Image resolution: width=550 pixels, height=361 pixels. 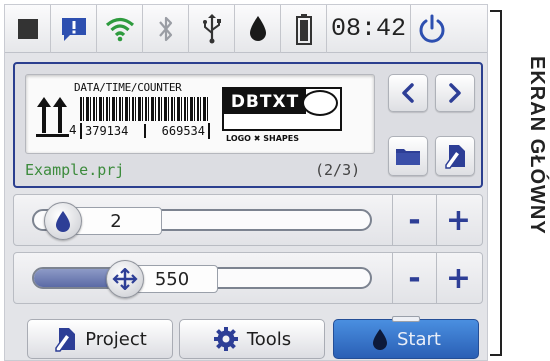 What do you see at coordinates (304, 29) in the screenshot?
I see `battery-icon` at bounding box center [304, 29].